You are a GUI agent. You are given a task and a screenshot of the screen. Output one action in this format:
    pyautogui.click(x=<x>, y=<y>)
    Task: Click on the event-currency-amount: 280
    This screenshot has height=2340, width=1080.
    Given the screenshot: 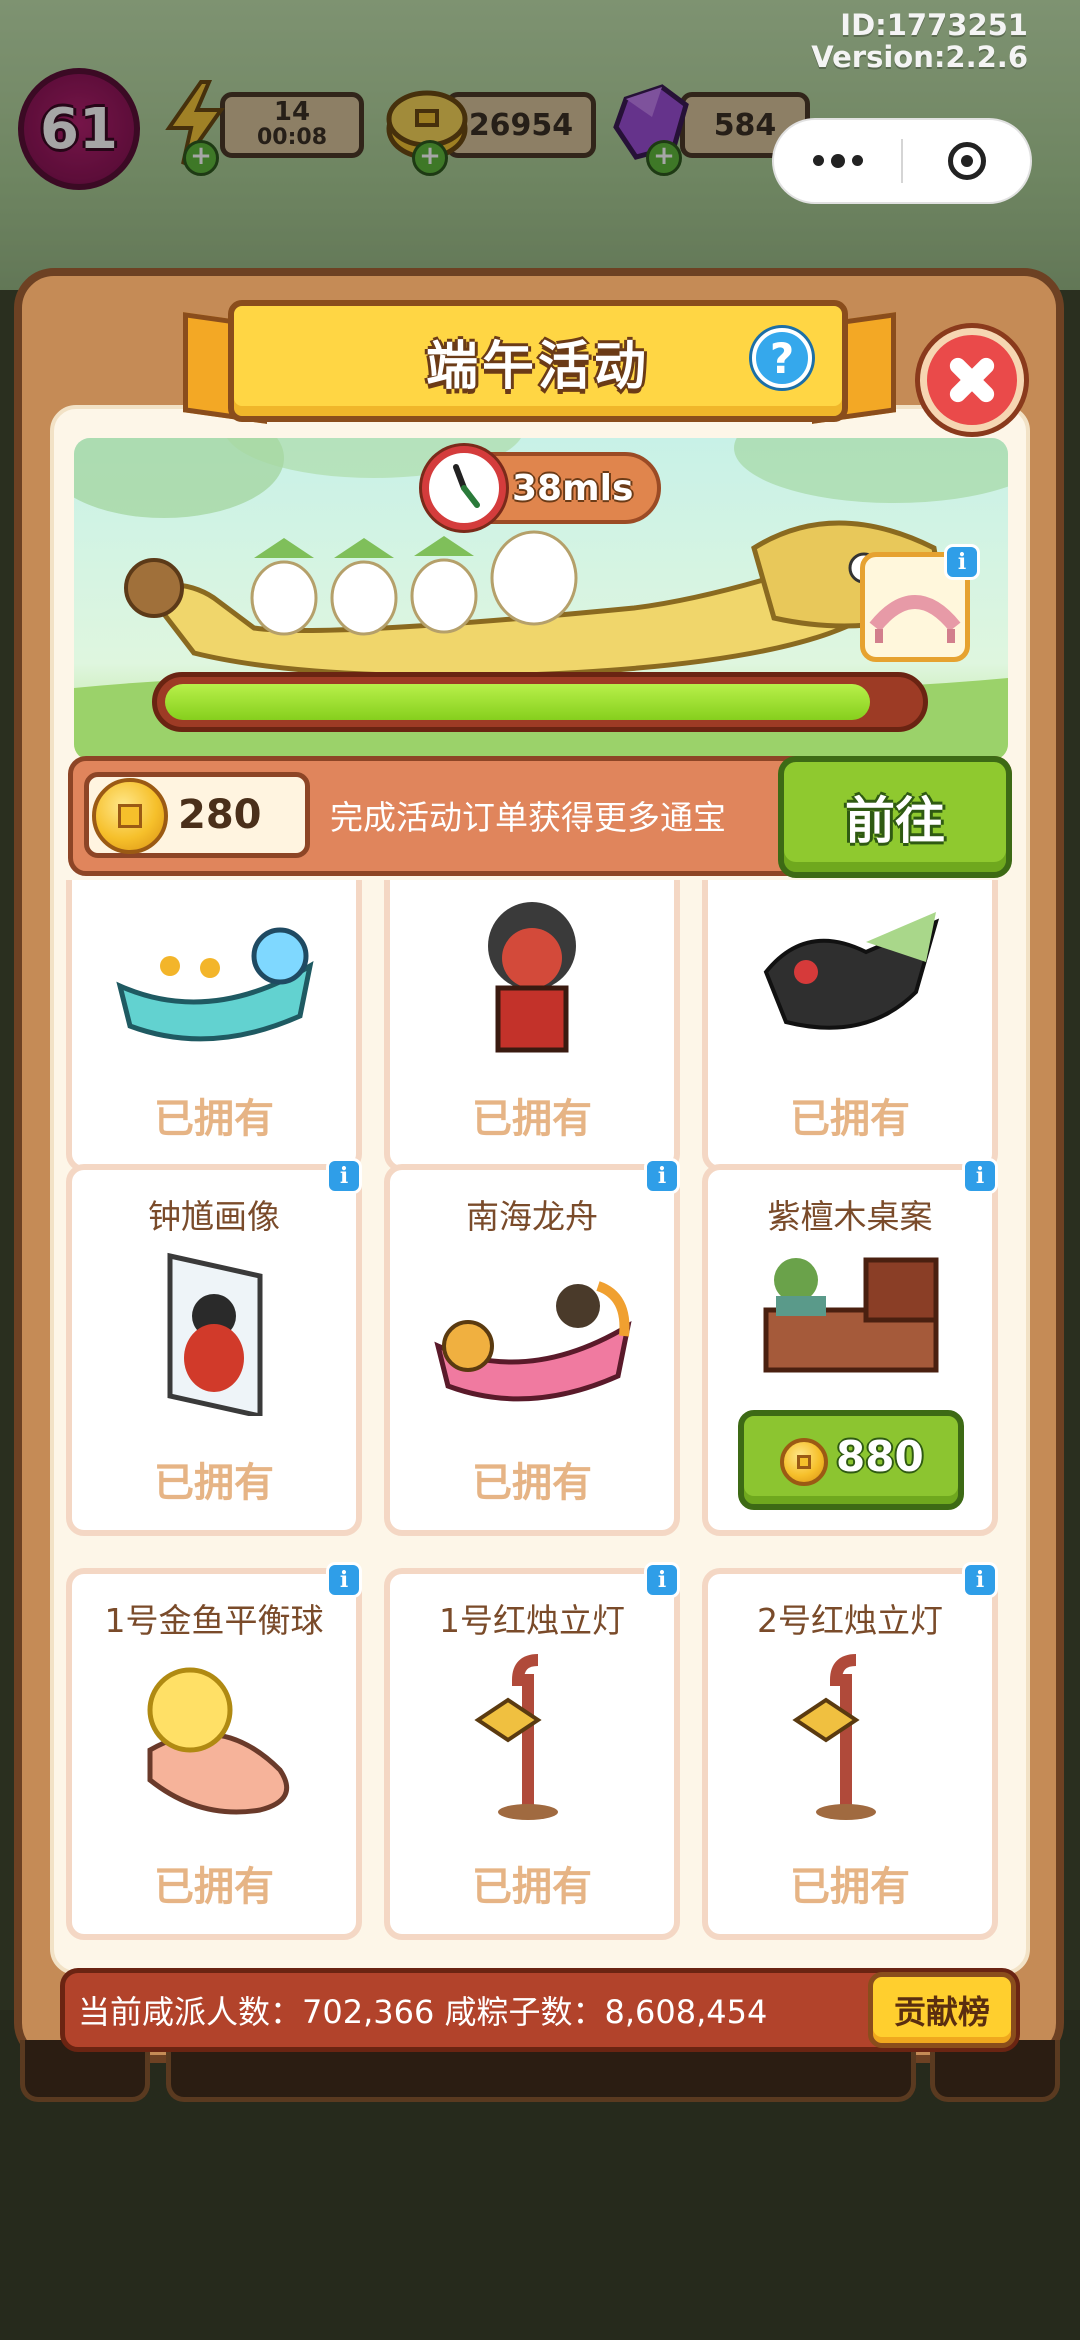 What is the action you would take?
    pyautogui.click(x=220, y=815)
    